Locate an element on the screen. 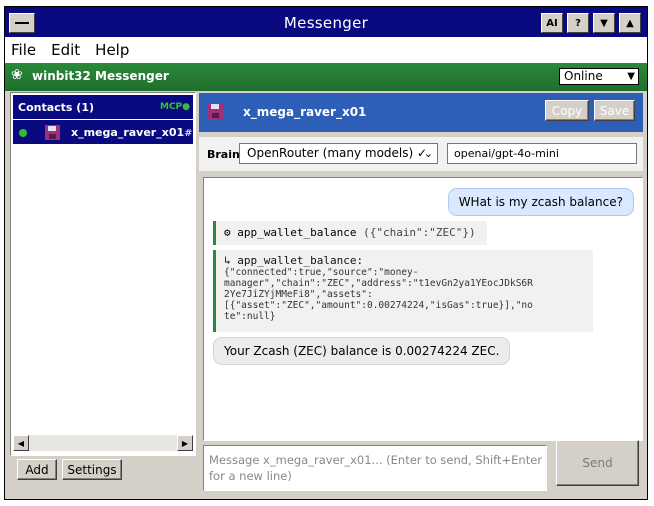 Image resolution: width=654 pixels, height=506 pixels. model-input: openai/gpt-4o-mini is located at coordinates (542, 153).